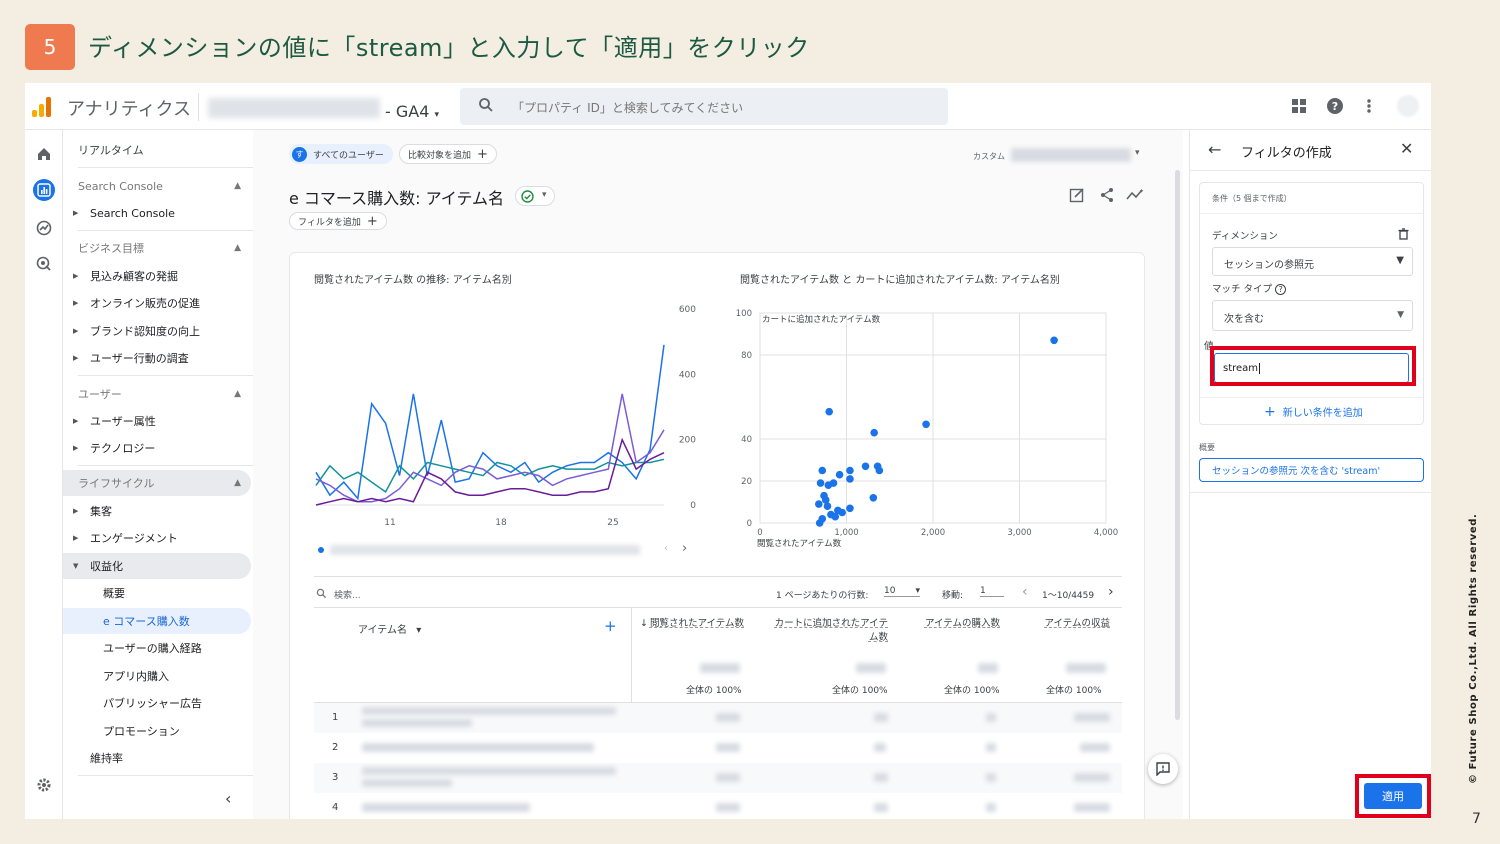  Describe the element at coordinates (1335, 106) in the screenshot. I see `help-icon: ?` at that location.